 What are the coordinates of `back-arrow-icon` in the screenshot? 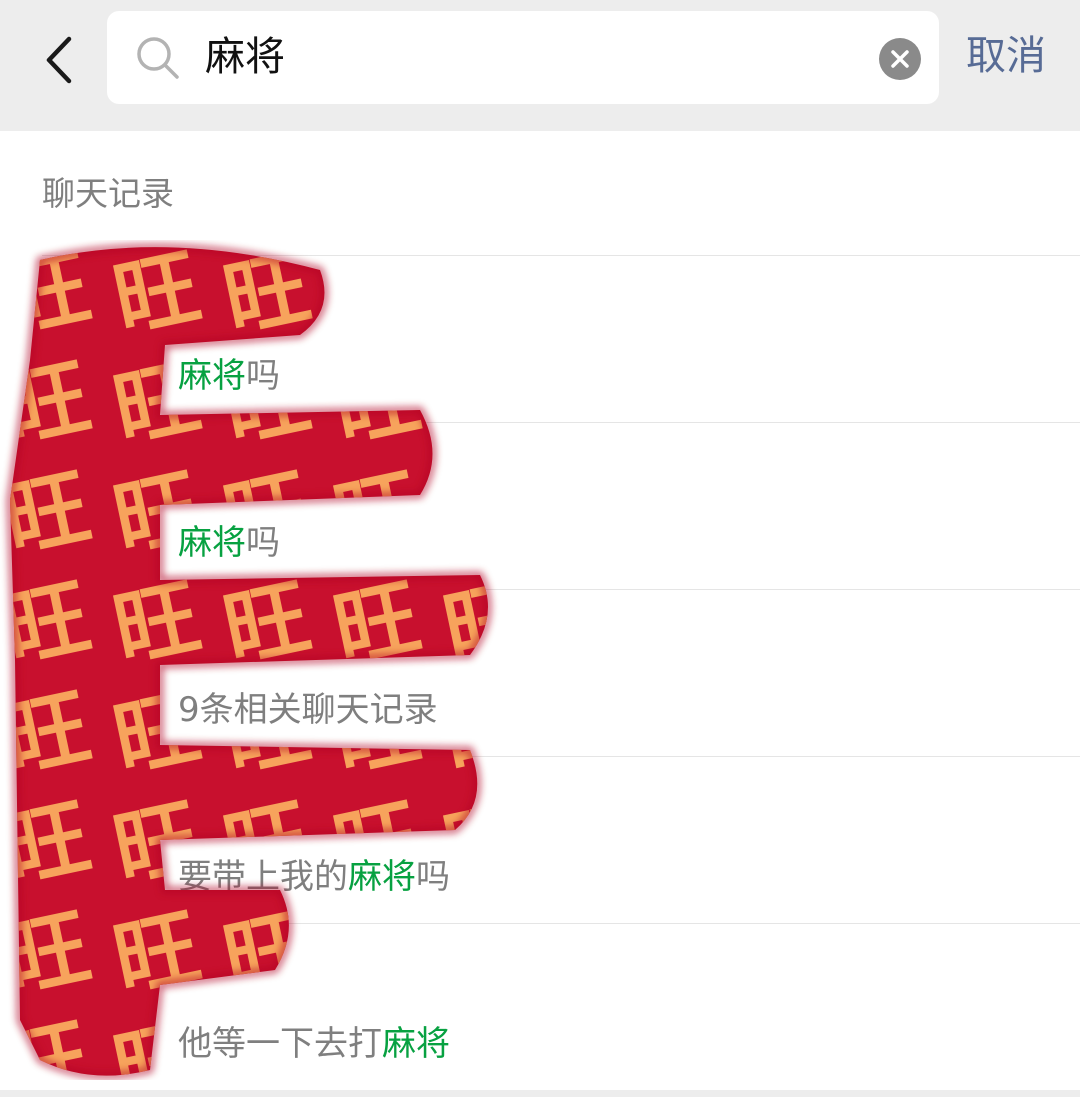 It's located at (59, 60).